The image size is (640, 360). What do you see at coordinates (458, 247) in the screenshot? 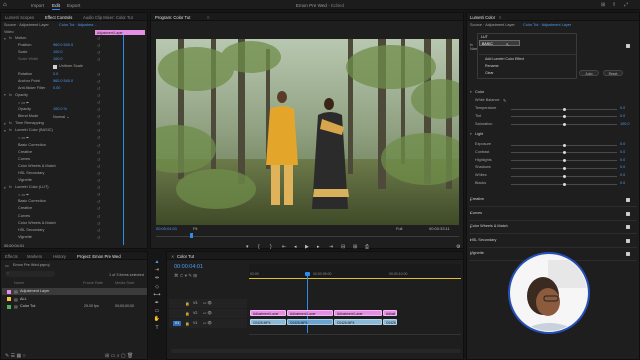
I see `settings-icon: ⚙` at bounding box center [458, 247].